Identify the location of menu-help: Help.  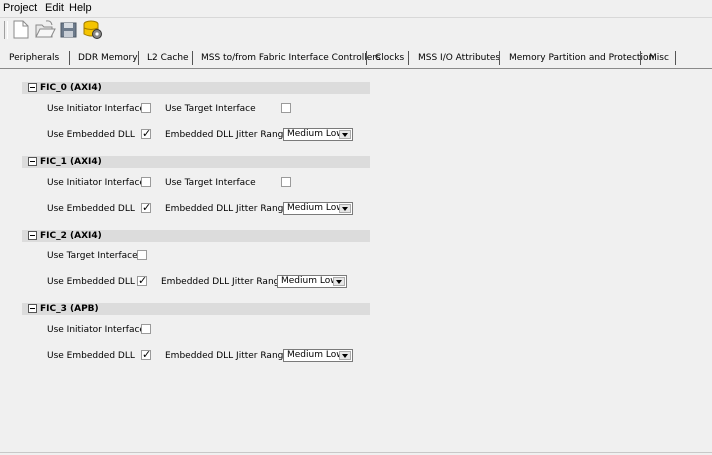
(80, 8).